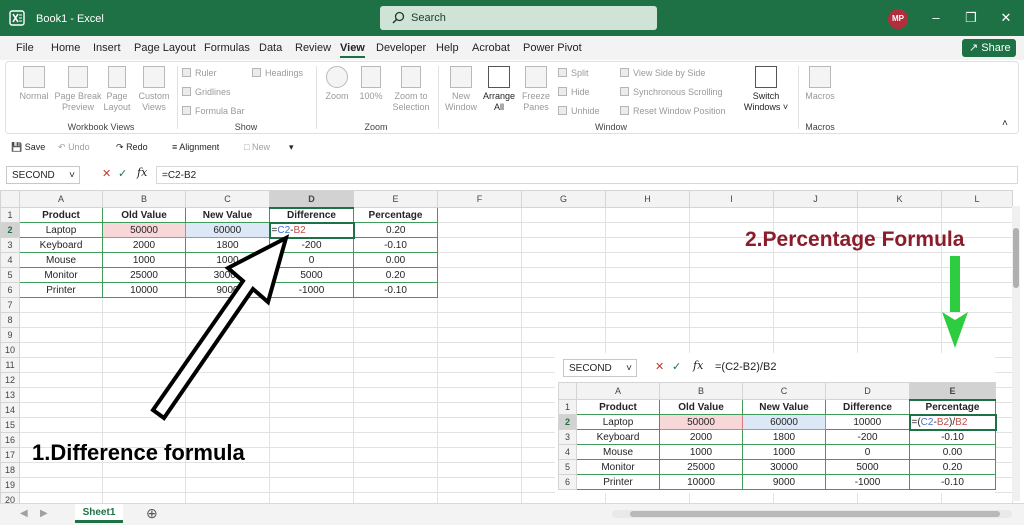 This screenshot has width=1024, height=525. Describe the element at coordinates (220, 327) in the screenshot. I see `black-arrow` at that location.